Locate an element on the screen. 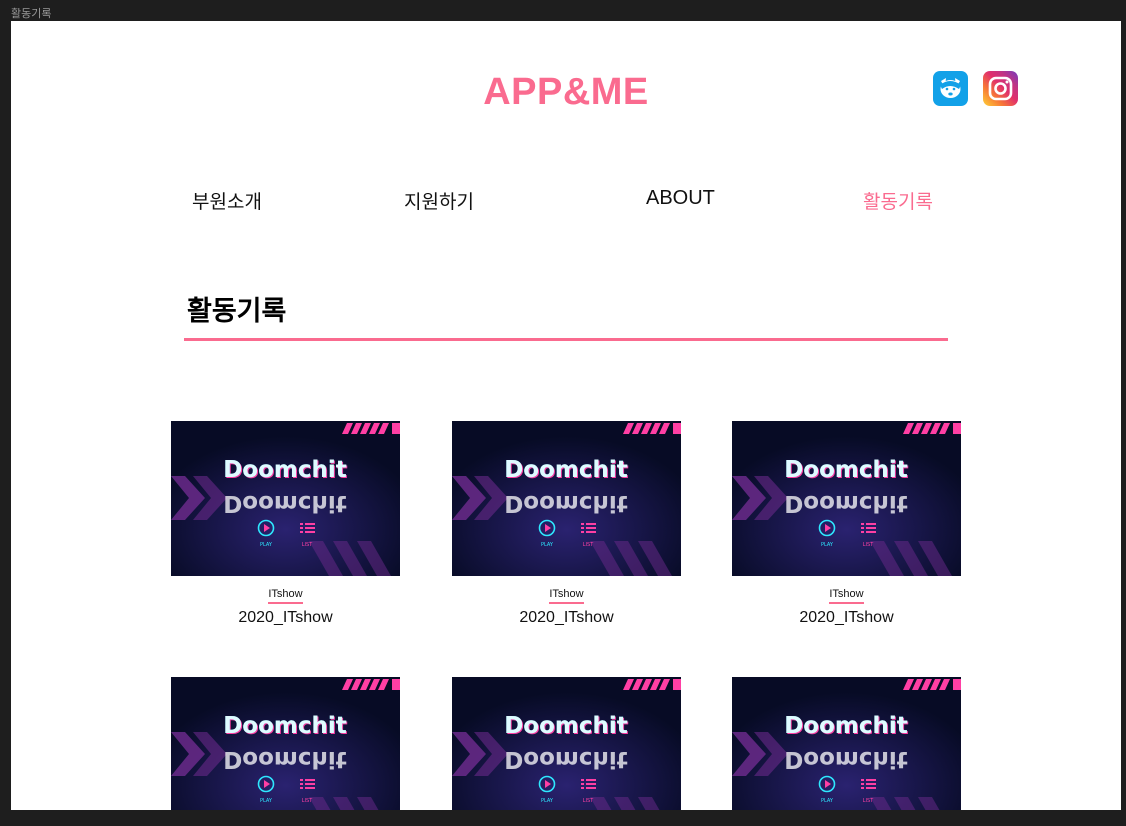 Image resolution: width=1126 pixels, height=826 pixels. nav-item-activity: 활동기록 is located at coordinates (898, 200).